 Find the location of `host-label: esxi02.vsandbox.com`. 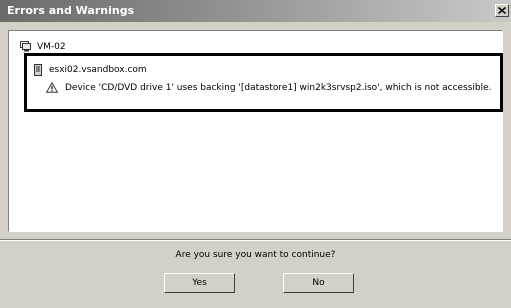

host-label: esxi02.vsandbox.com is located at coordinates (98, 70).